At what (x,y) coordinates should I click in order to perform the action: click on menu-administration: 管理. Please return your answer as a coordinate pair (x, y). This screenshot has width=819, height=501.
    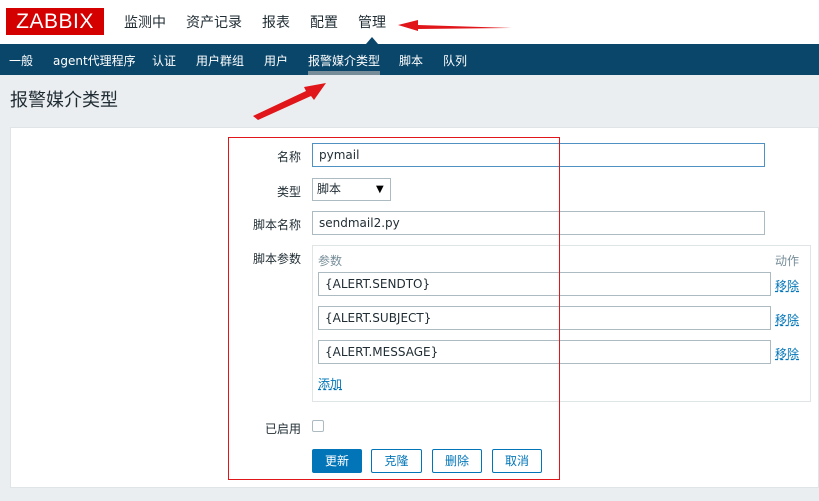
    Looking at the image, I should click on (372, 22).